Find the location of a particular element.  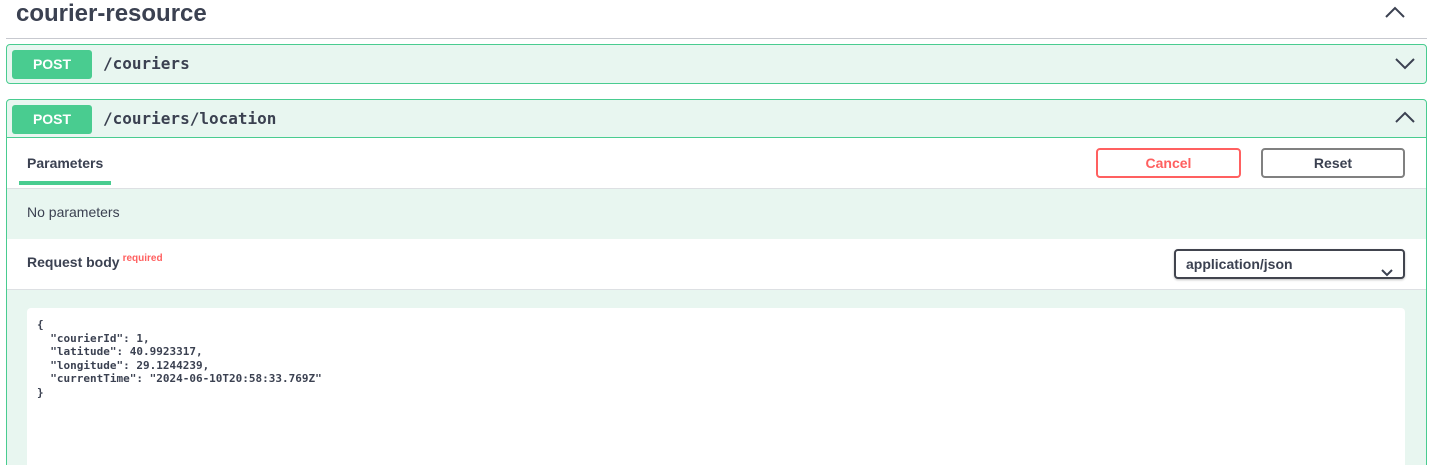

endpoint-path: /couriers is located at coordinates (146, 63).